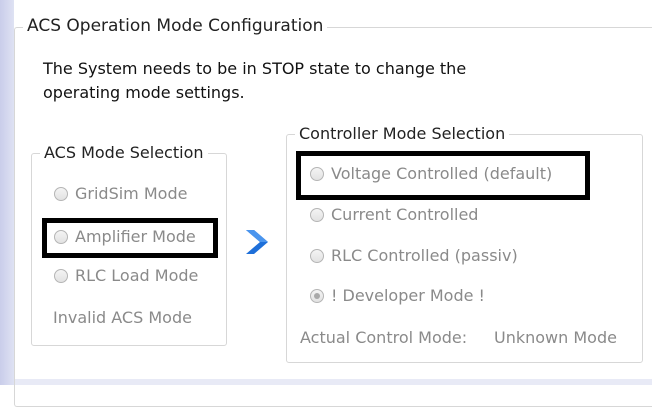 The height and width of the screenshot is (407, 652). Describe the element at coordinates (402, 133) in the screenshot. I see `controller-mode-selection-title: Controller Mode Selection` at that location.